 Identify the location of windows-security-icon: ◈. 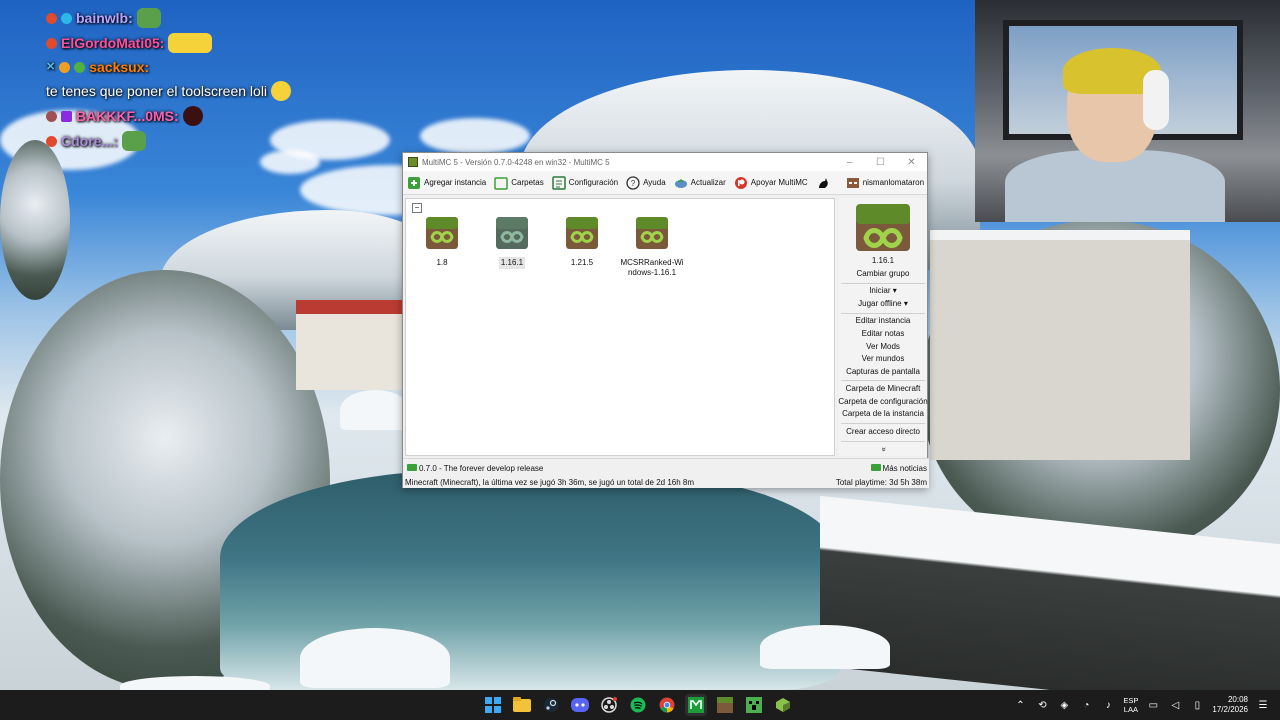
(1064, 705).